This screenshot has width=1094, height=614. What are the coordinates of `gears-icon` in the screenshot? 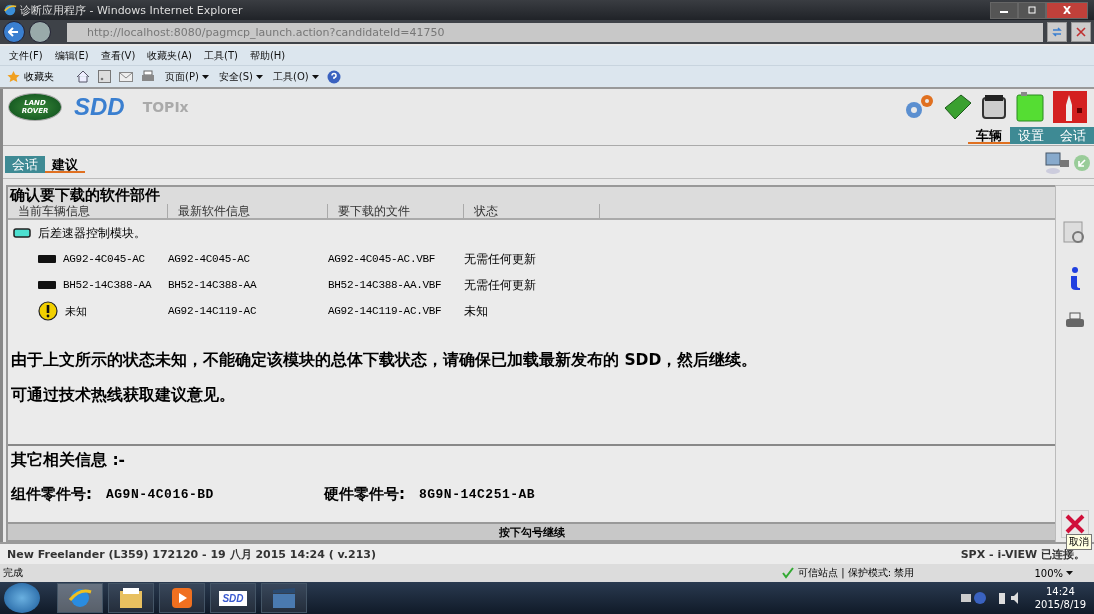 It's located at (919, 107).